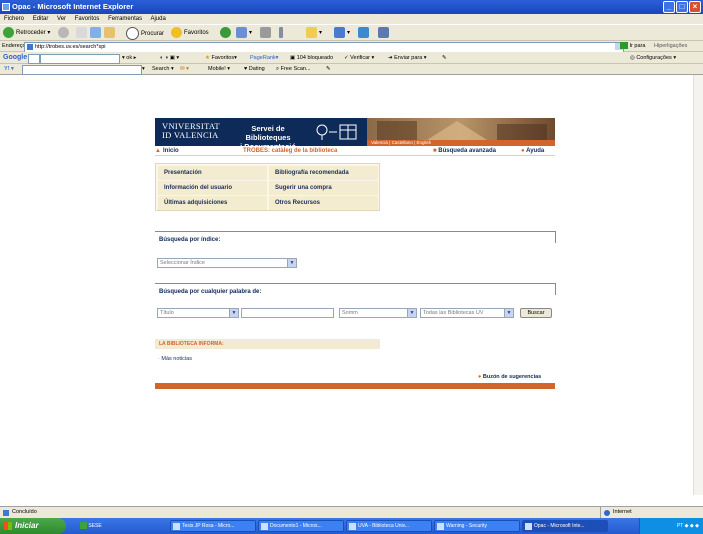 The height and width of the screenshot is (534, 703). Describe the element at coordinates (110, 33) in the screenshot. I see `home-button` at that location.